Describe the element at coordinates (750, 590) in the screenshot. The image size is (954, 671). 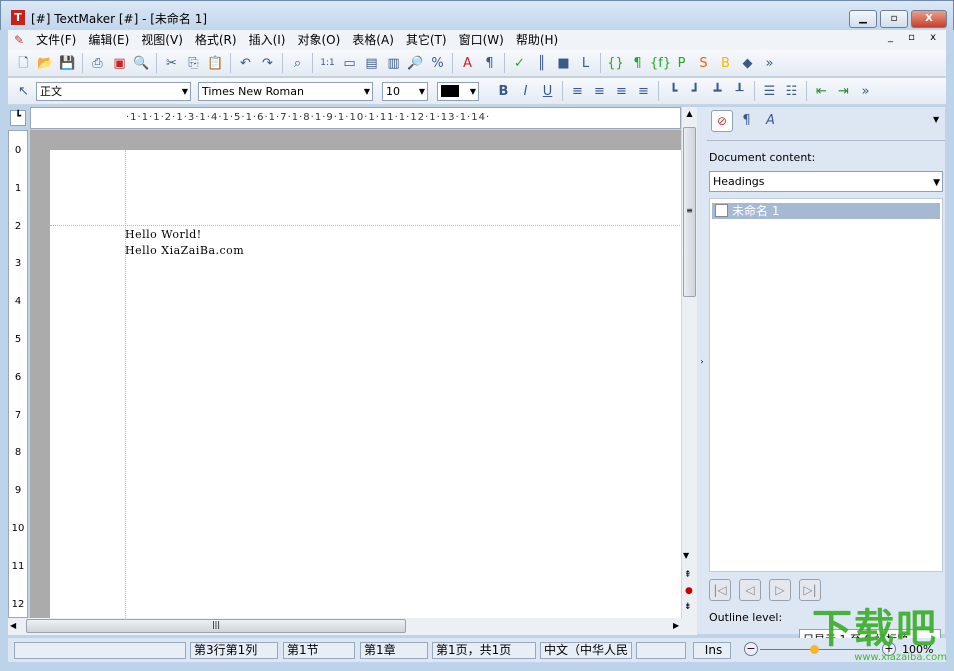
I see `prev-heading-button: ◁` at that location.